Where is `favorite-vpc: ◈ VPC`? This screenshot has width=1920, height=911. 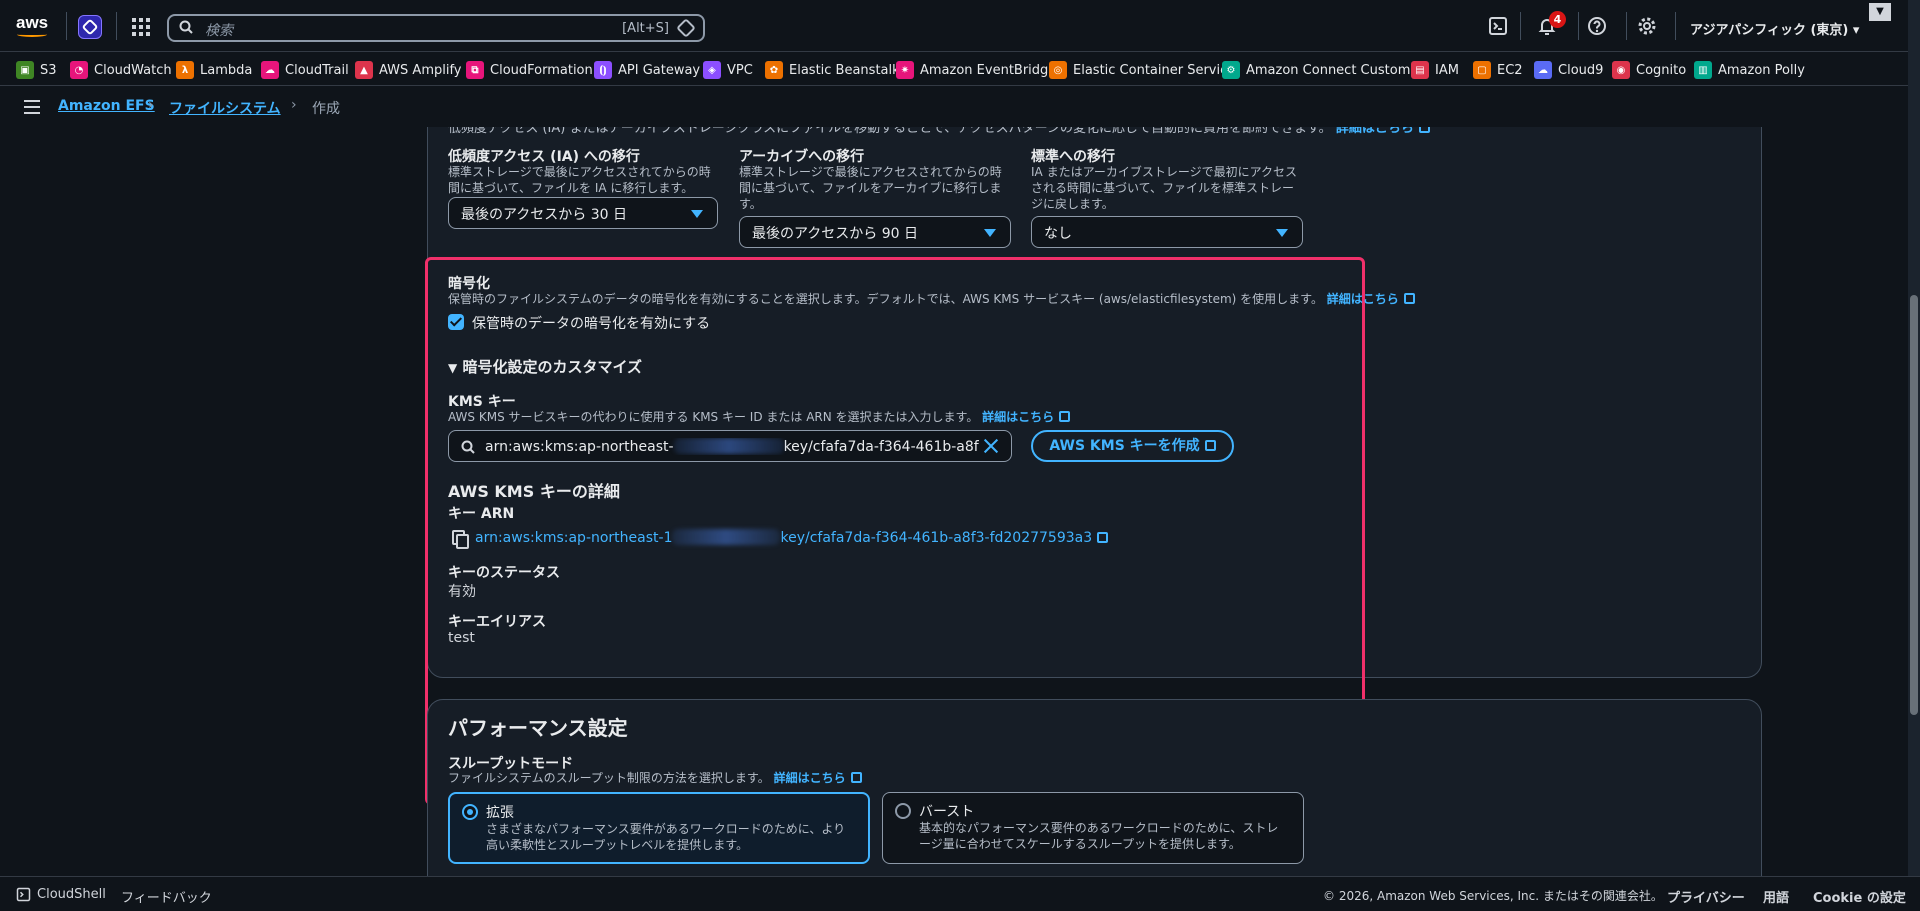 favorite-vpc: ◈ VPC is located at coordinates (728, 70).